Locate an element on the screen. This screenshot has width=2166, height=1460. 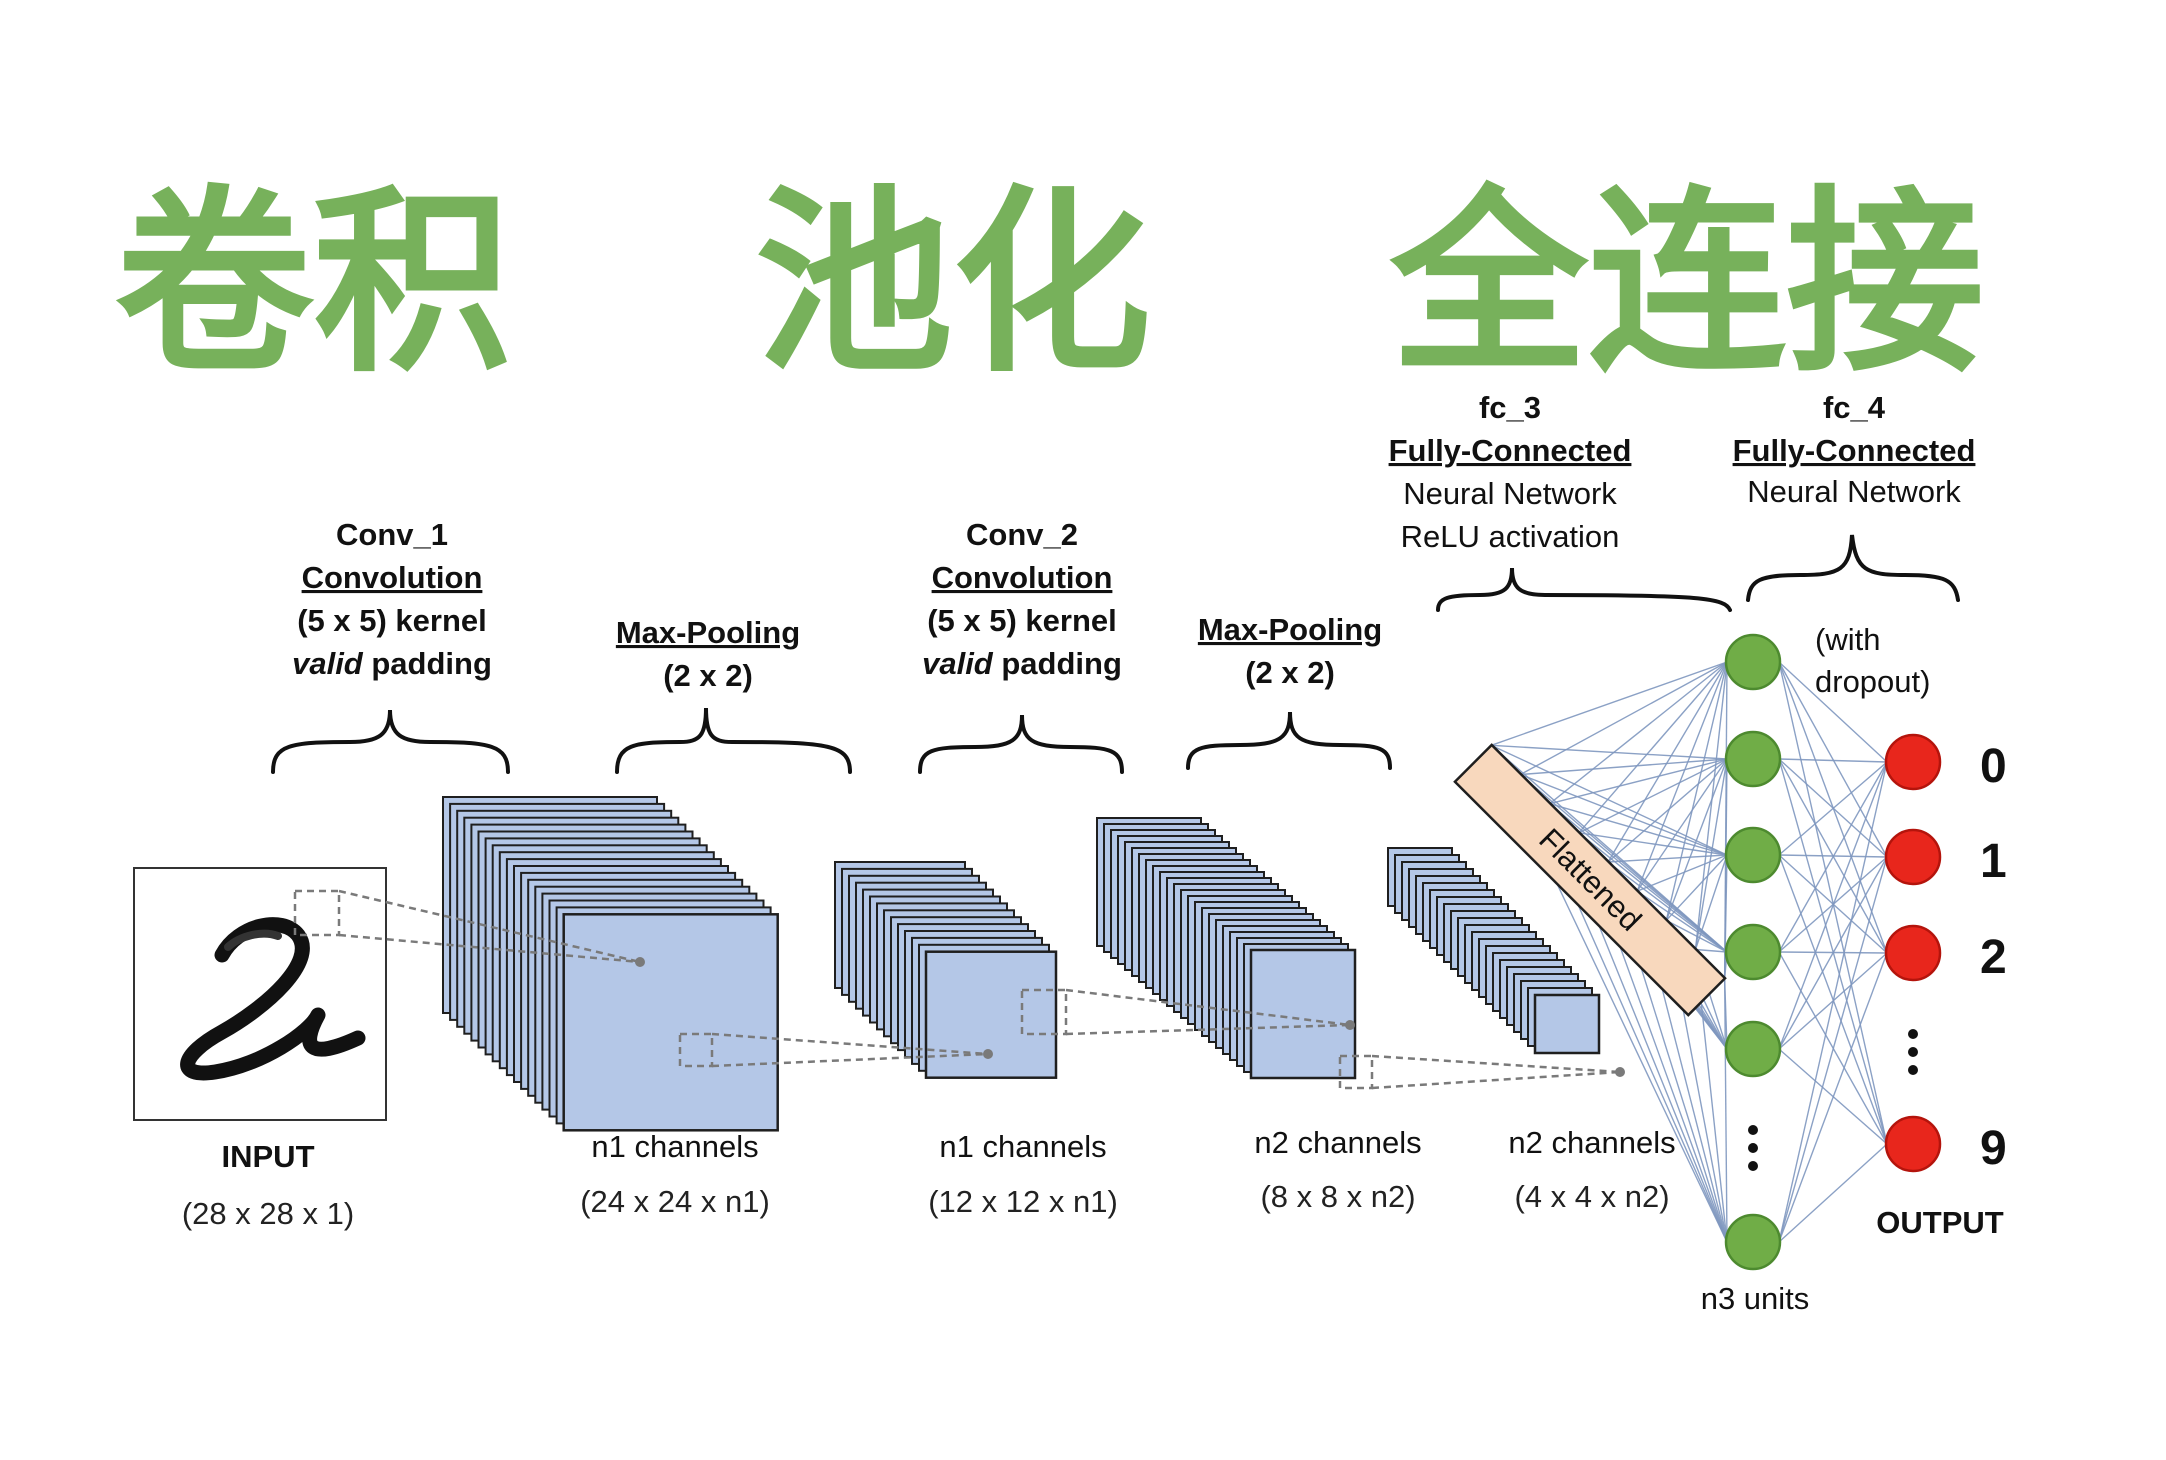
conv1-type: Convolution is located at coordinates (392, 577).